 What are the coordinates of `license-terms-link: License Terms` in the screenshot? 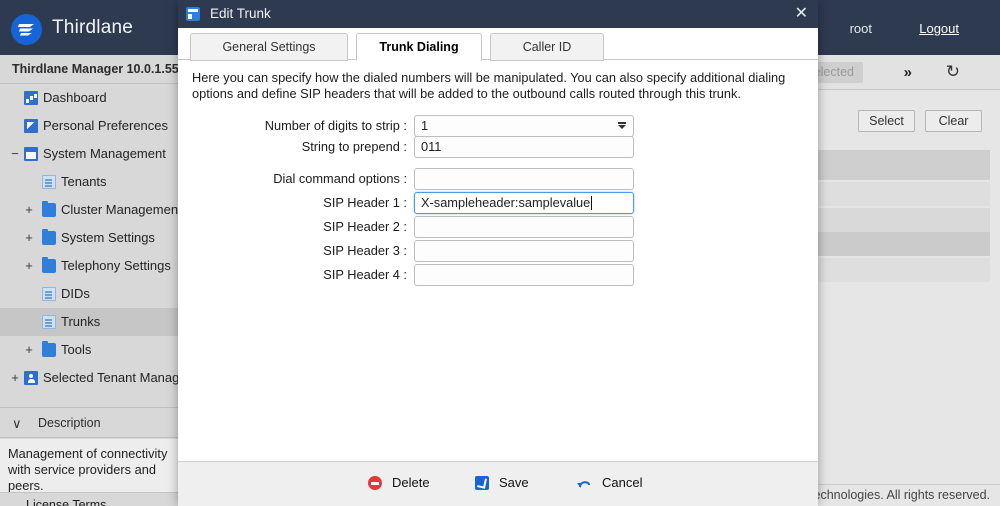 It's located at (66, 502).